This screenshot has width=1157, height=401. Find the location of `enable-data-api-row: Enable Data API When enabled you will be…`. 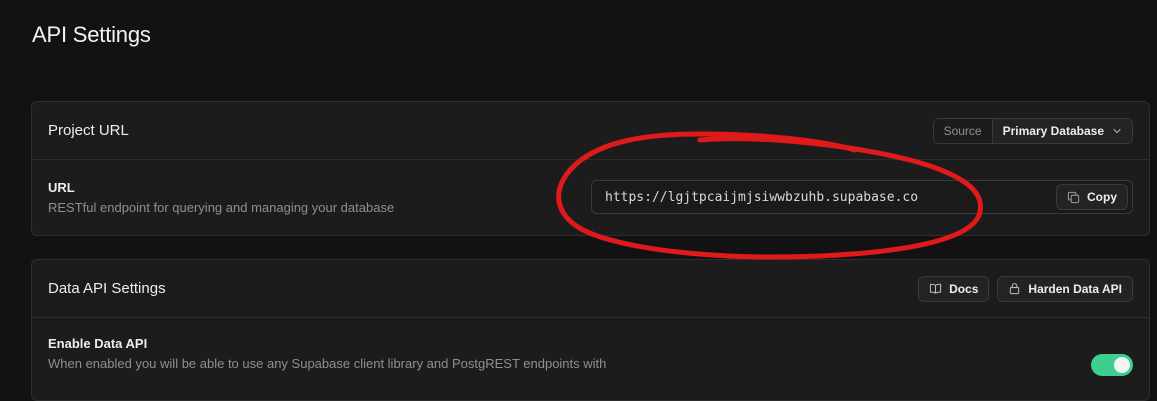

enable-data-api-row: Enable Data API When enabled you will be… is located at coordinates (590, 347).